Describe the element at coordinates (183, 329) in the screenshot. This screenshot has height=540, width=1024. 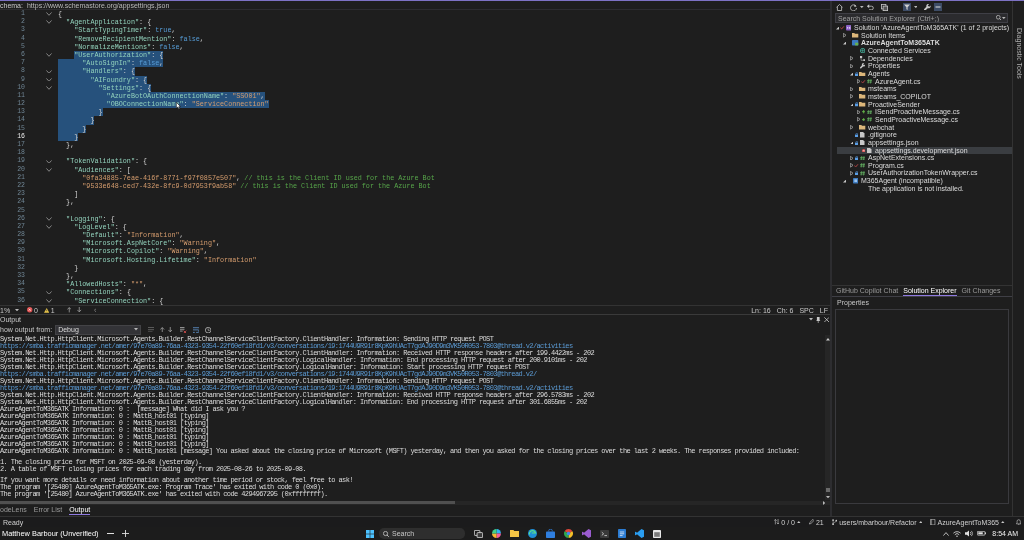
I see `clear-list-icon` at that location.